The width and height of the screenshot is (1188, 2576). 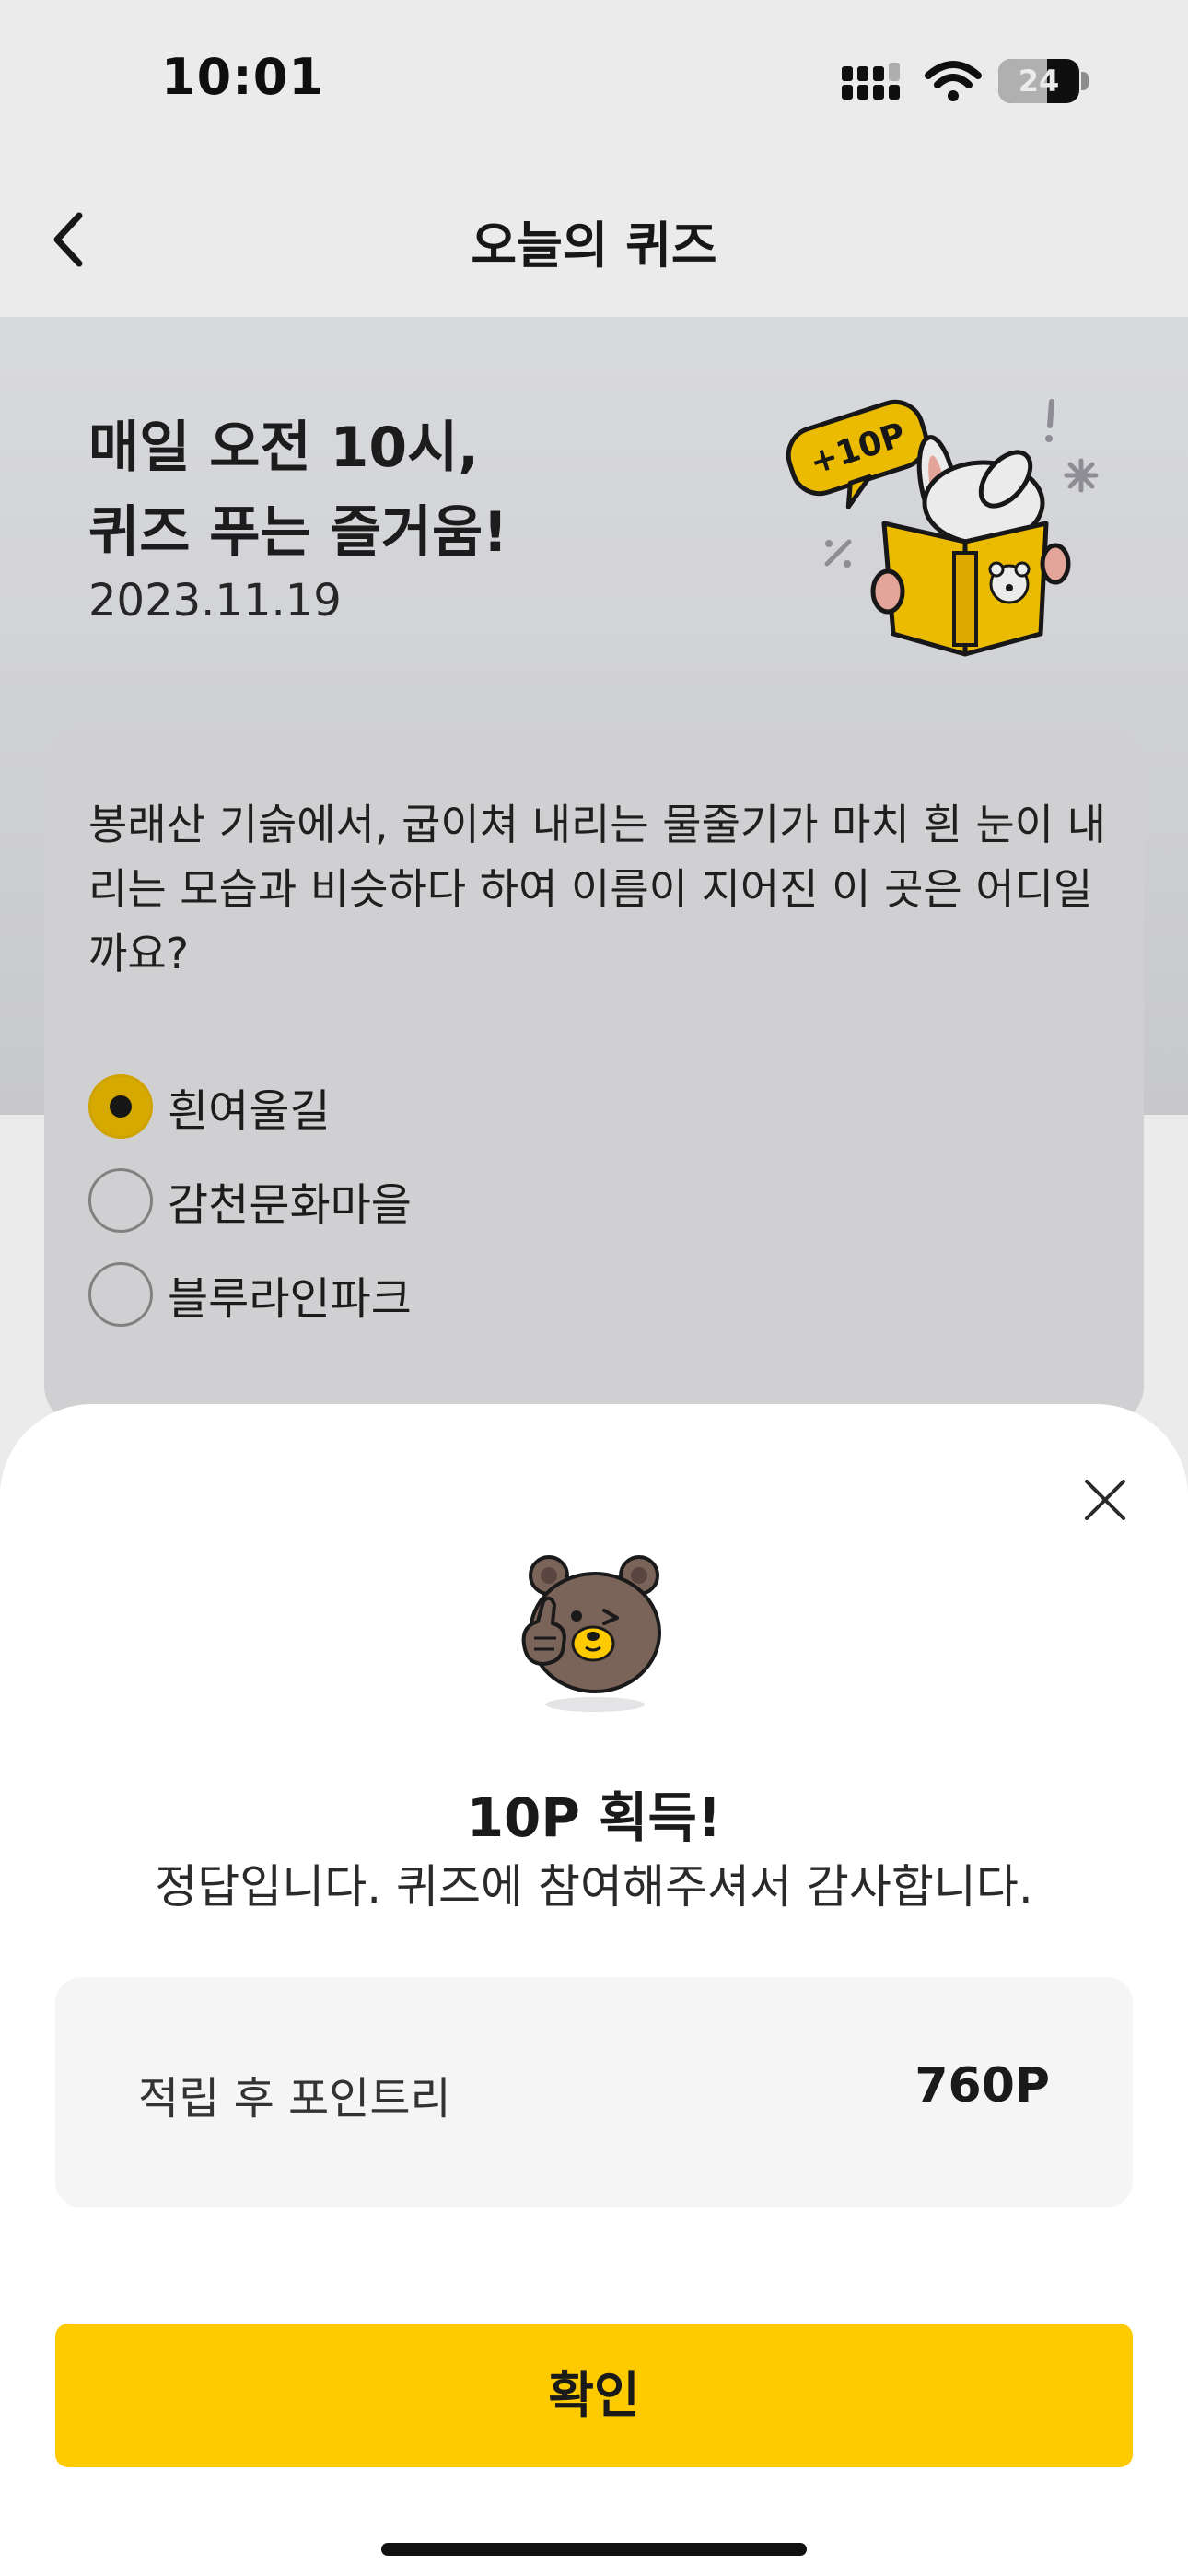 I want to click on hero-title: 매일 오전 10시, 퀴즈 푸는 즐거움!, so click(x=298, y=491).